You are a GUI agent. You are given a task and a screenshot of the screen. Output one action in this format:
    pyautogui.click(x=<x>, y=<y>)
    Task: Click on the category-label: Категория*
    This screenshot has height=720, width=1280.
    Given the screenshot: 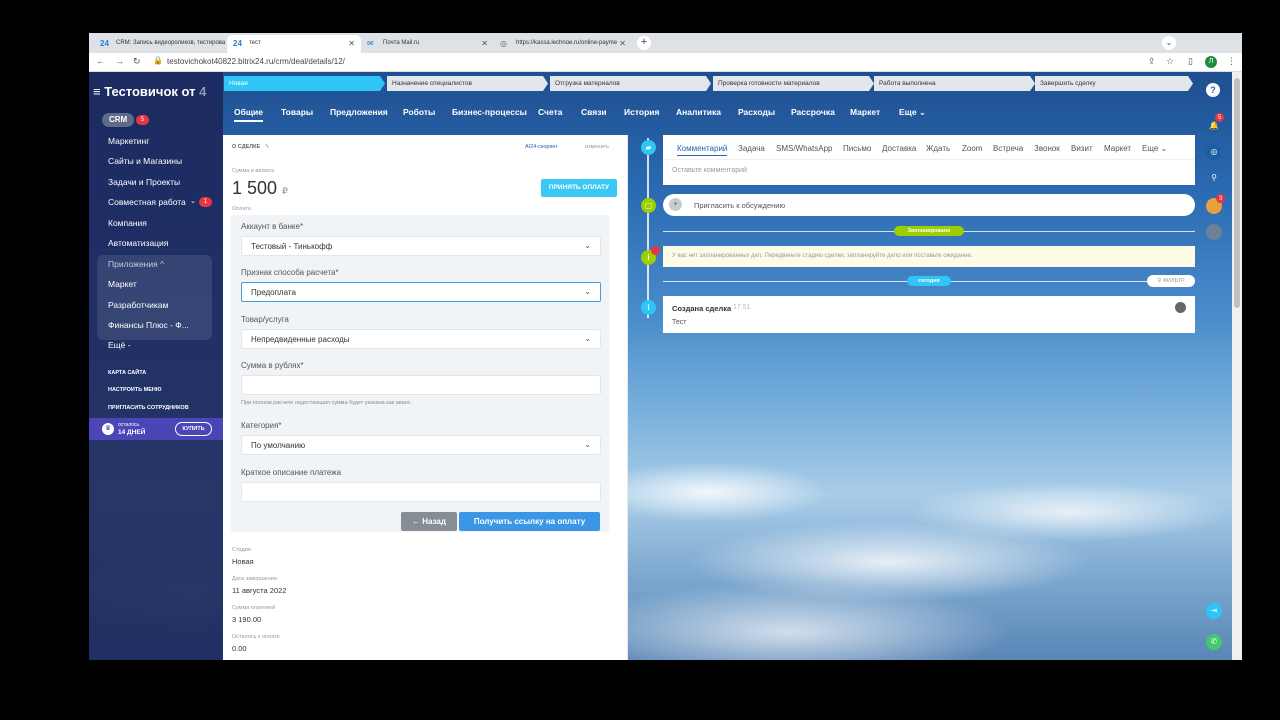 What is the action you would take?
    pyautogui.click(x=261, y=425)
    